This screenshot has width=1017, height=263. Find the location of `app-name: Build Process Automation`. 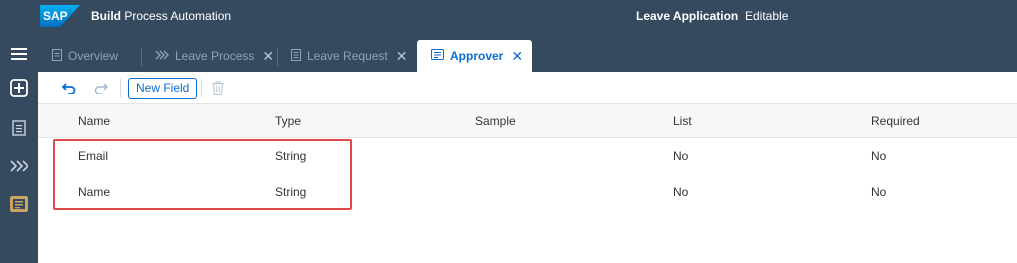

app-name: Build Process Automation is located at coordinates (161, 16).